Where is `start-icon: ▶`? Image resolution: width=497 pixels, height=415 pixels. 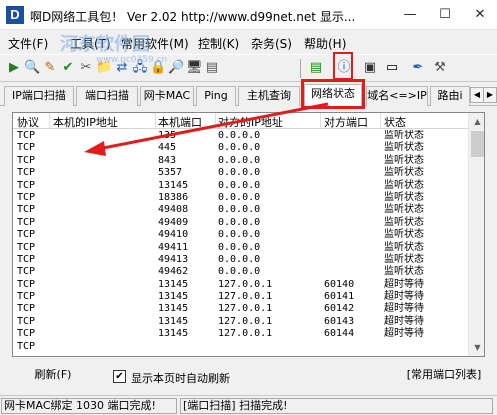
start-icon: ▶ is located at coordinates (14, 68).